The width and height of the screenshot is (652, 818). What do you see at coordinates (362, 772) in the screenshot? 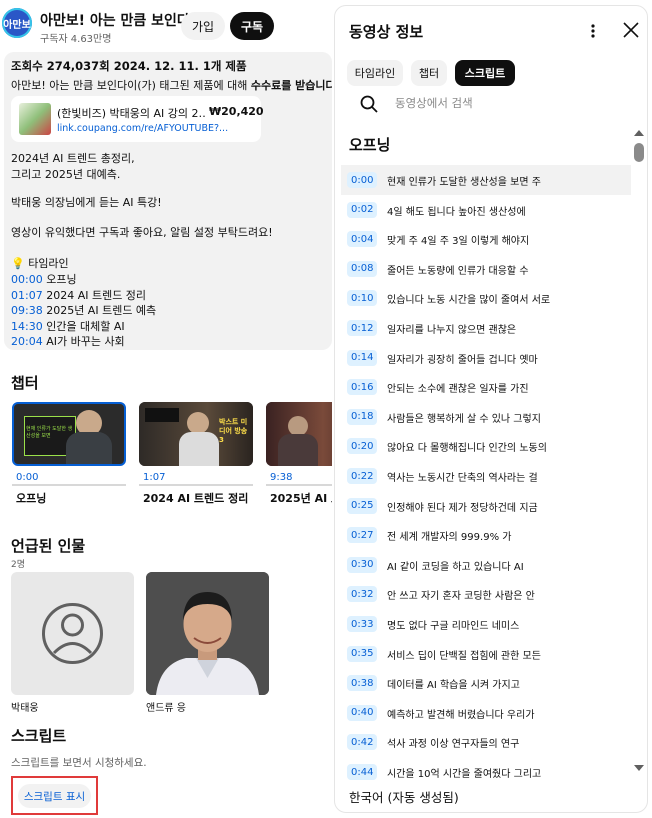
I see `segment-timestamp: 0:44` at bounding box center [362, 772].